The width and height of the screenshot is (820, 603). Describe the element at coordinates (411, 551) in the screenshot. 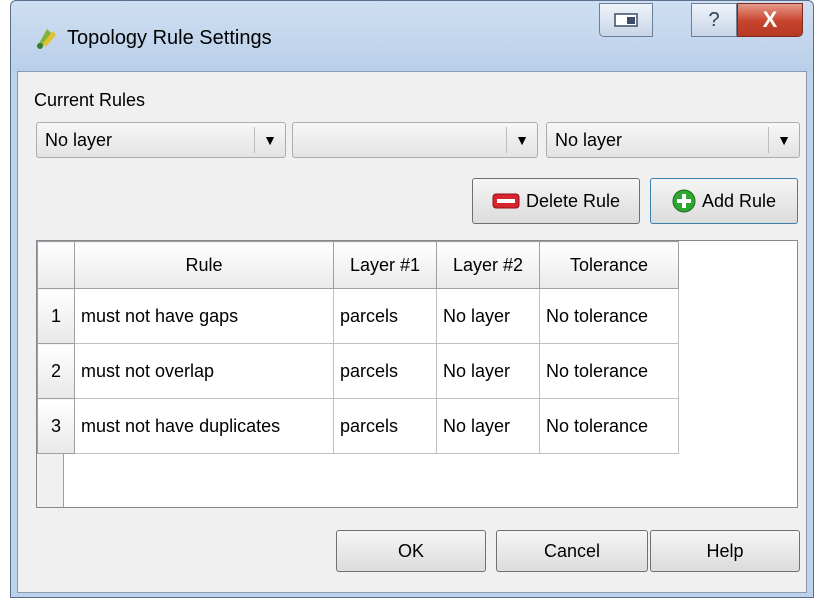

I see `ok-button: OK` at that location.